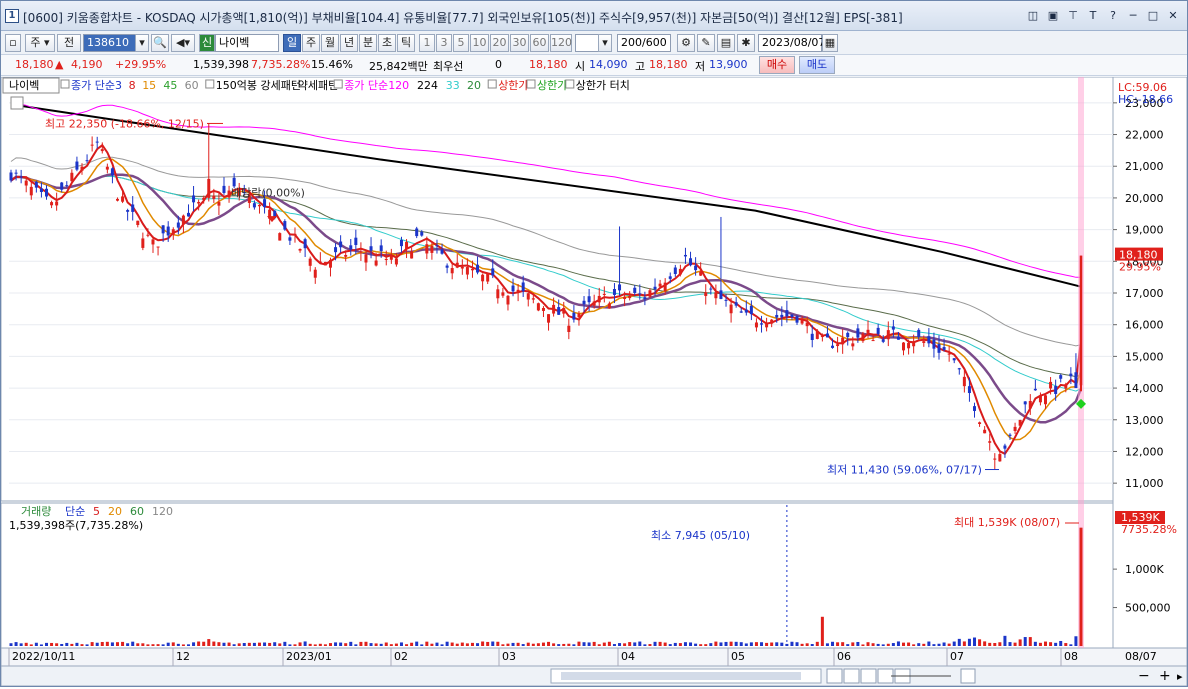 The height and width of the screenshot is (689, 1188). Describe the element at coordinates (1144, 356) in the screenshot. I see `price-tick-label: 15,000` at that location.